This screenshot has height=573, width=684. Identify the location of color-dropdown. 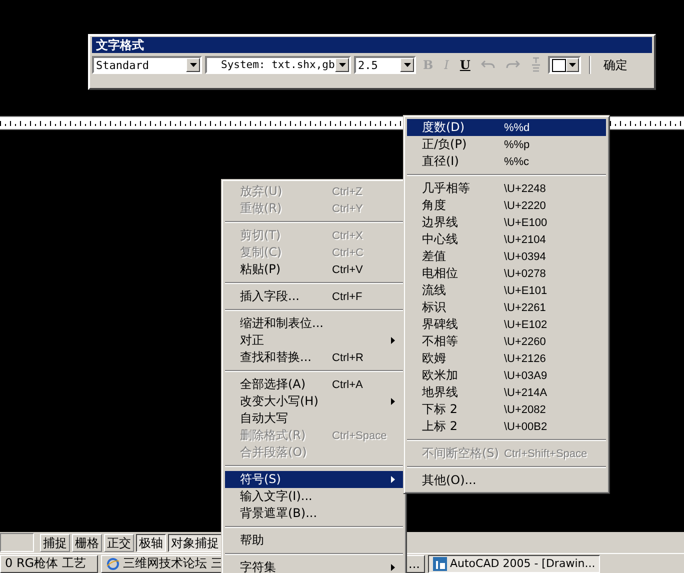
(565, 65).